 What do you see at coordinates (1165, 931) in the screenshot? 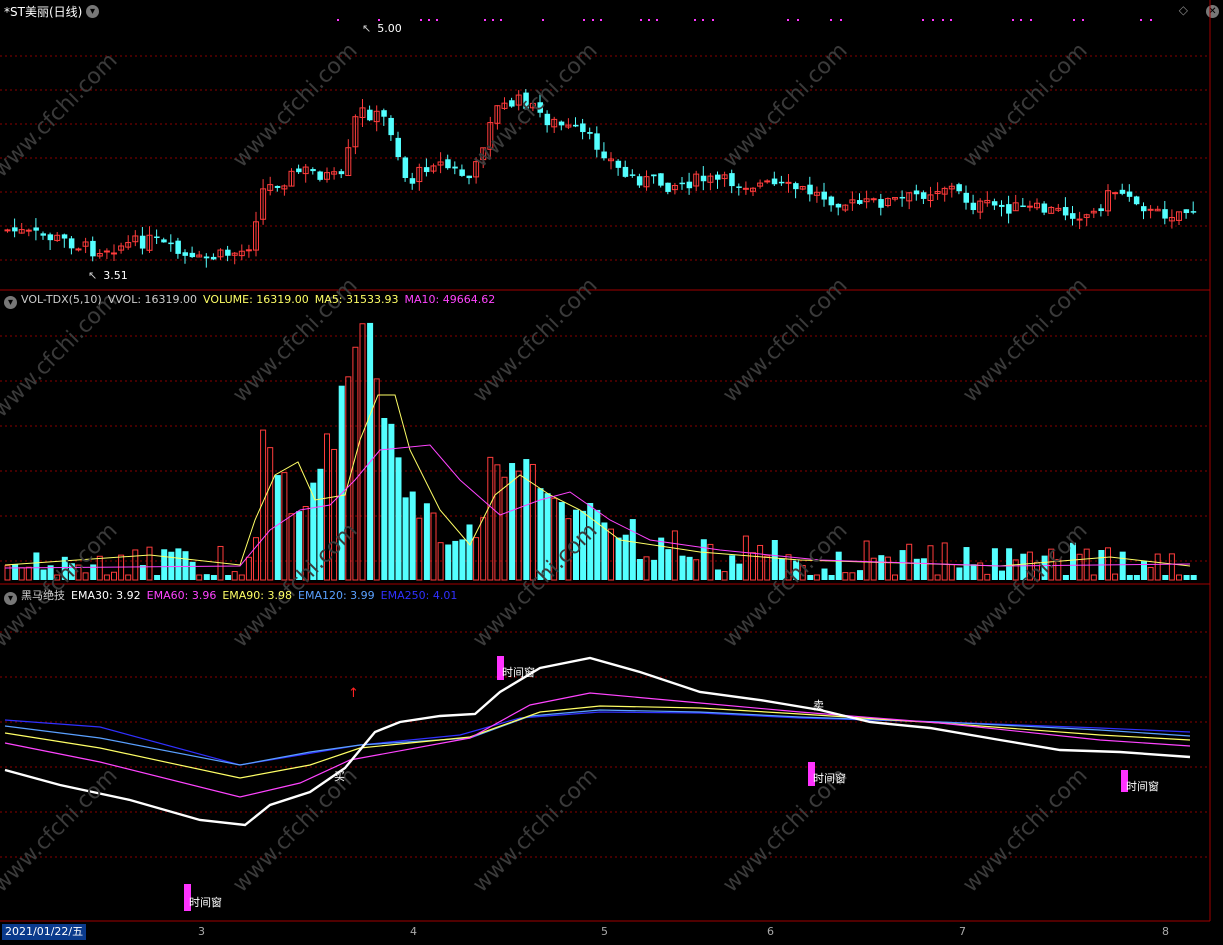
I see `month-tick: 8` at bounding box center [1165, 931].